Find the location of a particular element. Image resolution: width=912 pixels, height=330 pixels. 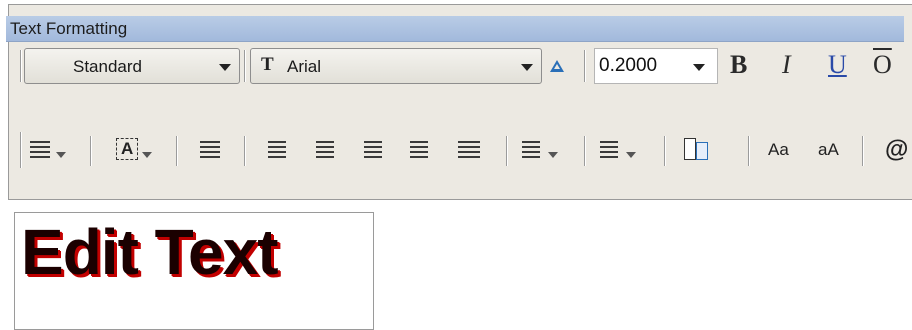

text-height-combo: 0.2000 is located at coordinates (656, 66).